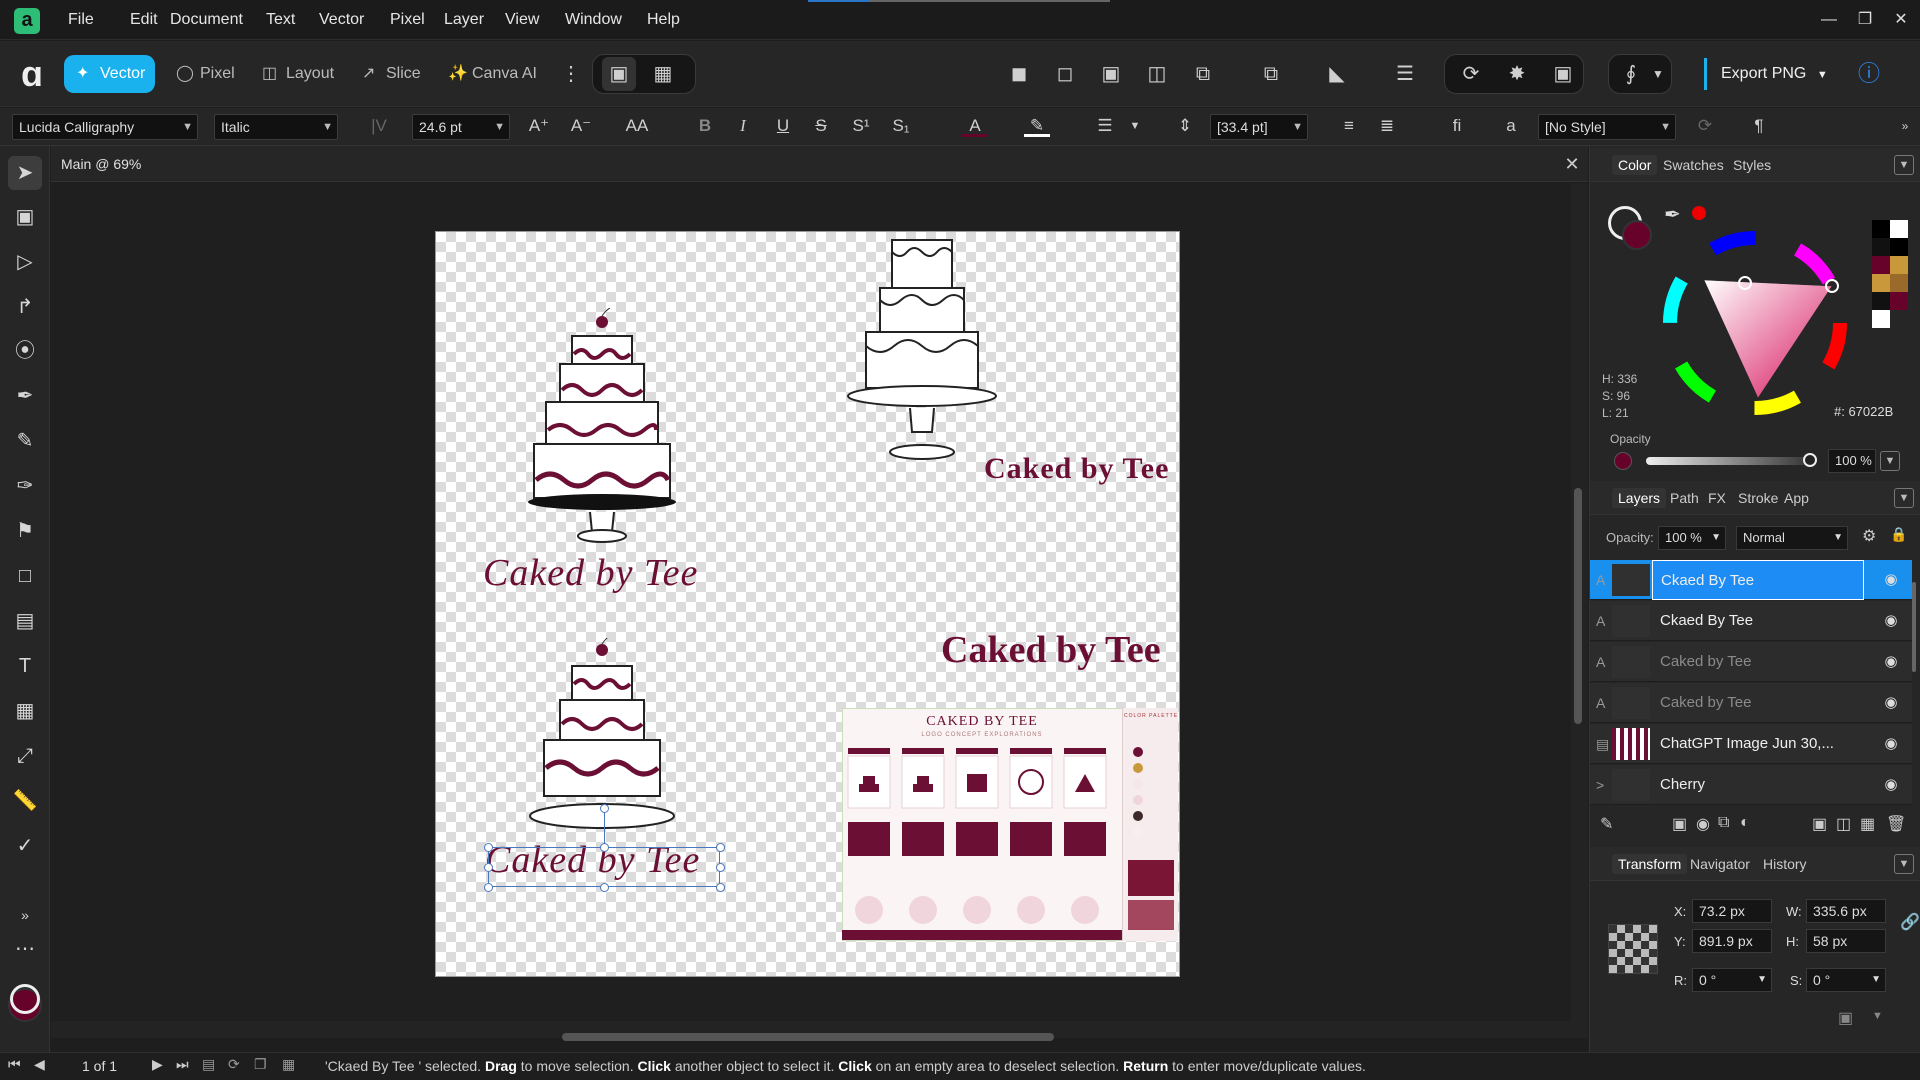  Describe the element at coordinates (604, 808) in the screenshot. I see `rotation-handle` at that location.